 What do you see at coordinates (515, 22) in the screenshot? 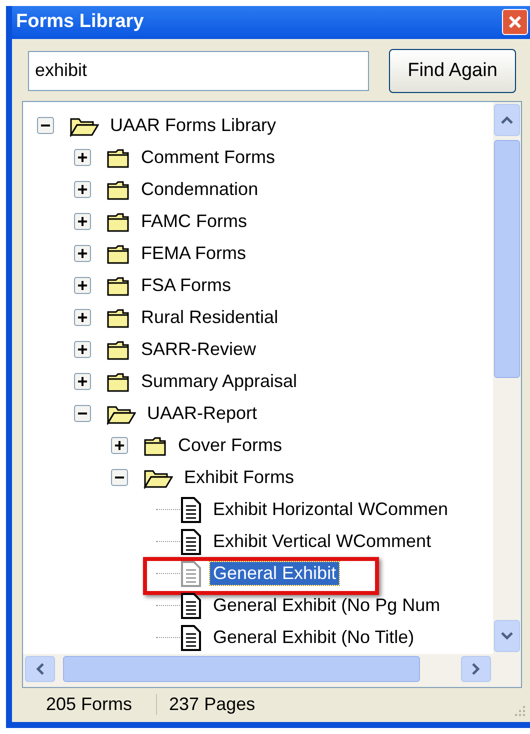
I see `close-button` at bounding box center [515, 22].